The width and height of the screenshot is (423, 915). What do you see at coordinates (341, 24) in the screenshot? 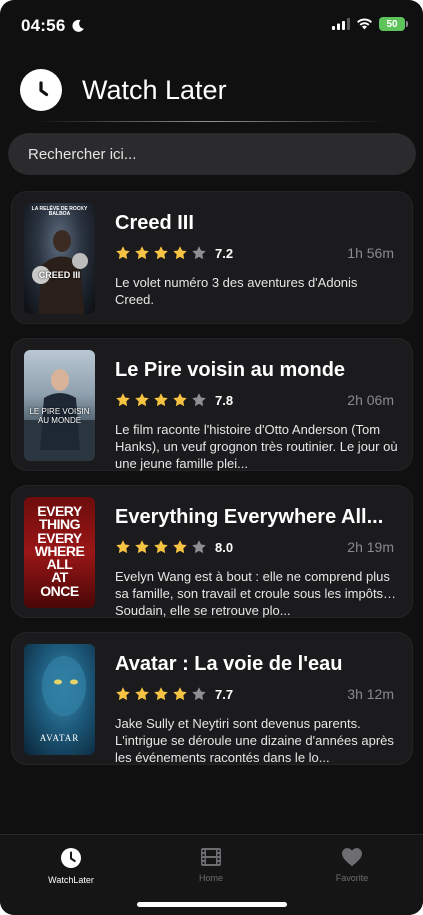
I see `signal-icon` at bounding box center [341, 24].